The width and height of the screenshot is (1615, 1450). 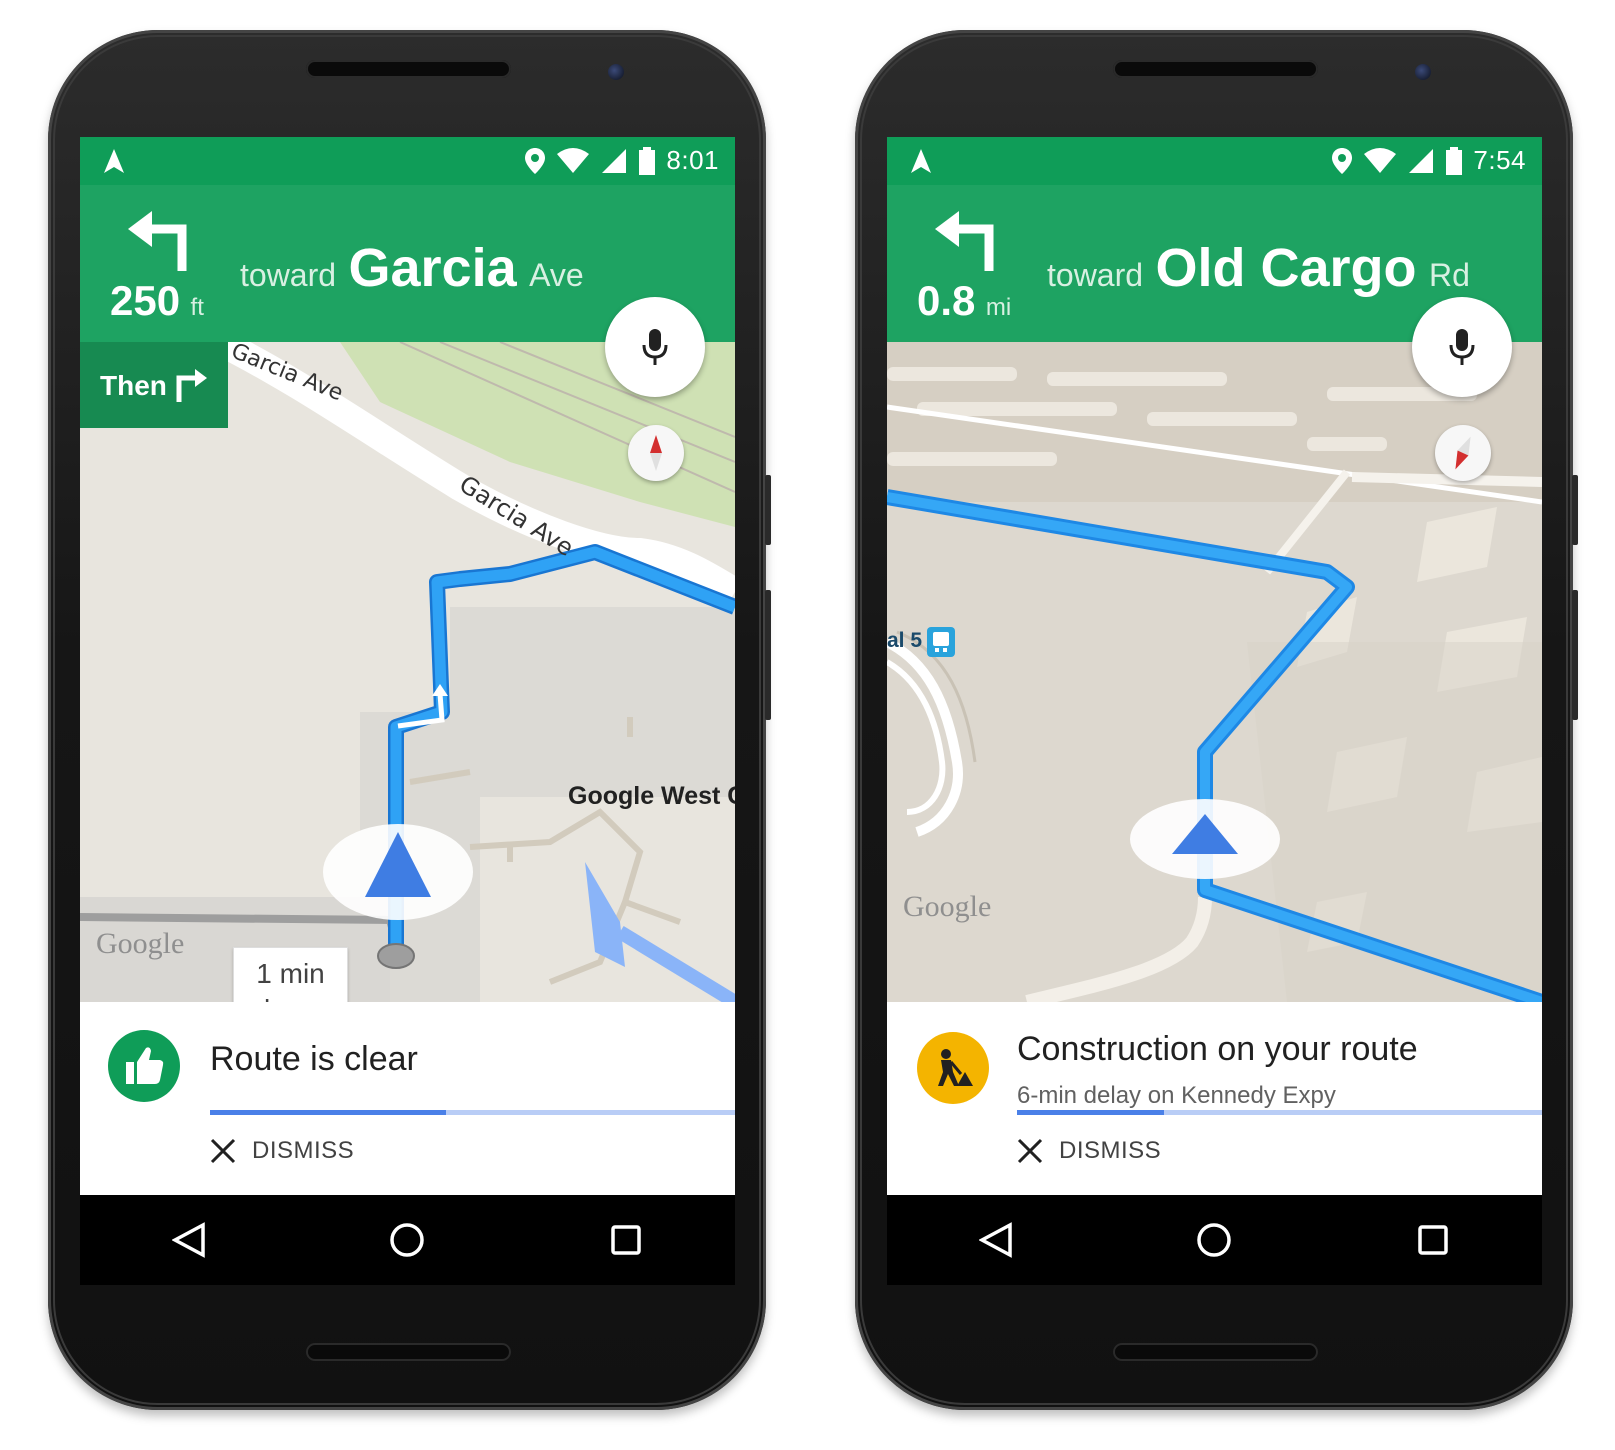 What do you see at coordinates (692, 160) in the screenshot?
I see `status-time: 8:01` at bounding box center [692, 160].